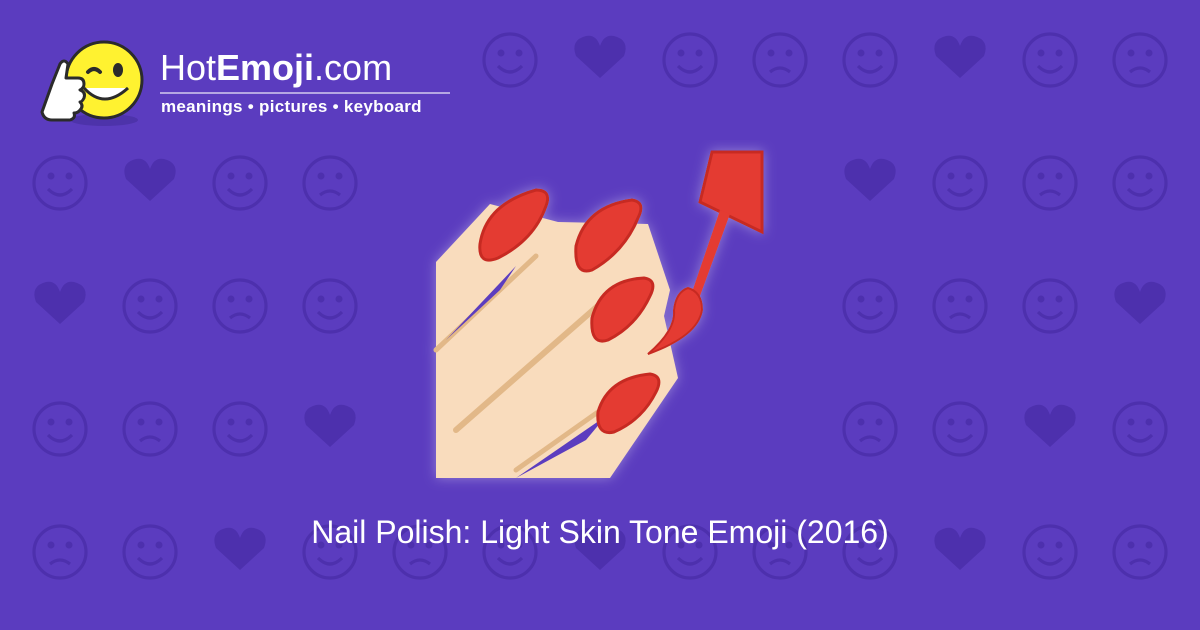  What do you see at coordinates (353, 67) in the screenshot?
I see `brand-title-suffix: .com` at bounding box center [353, 67].